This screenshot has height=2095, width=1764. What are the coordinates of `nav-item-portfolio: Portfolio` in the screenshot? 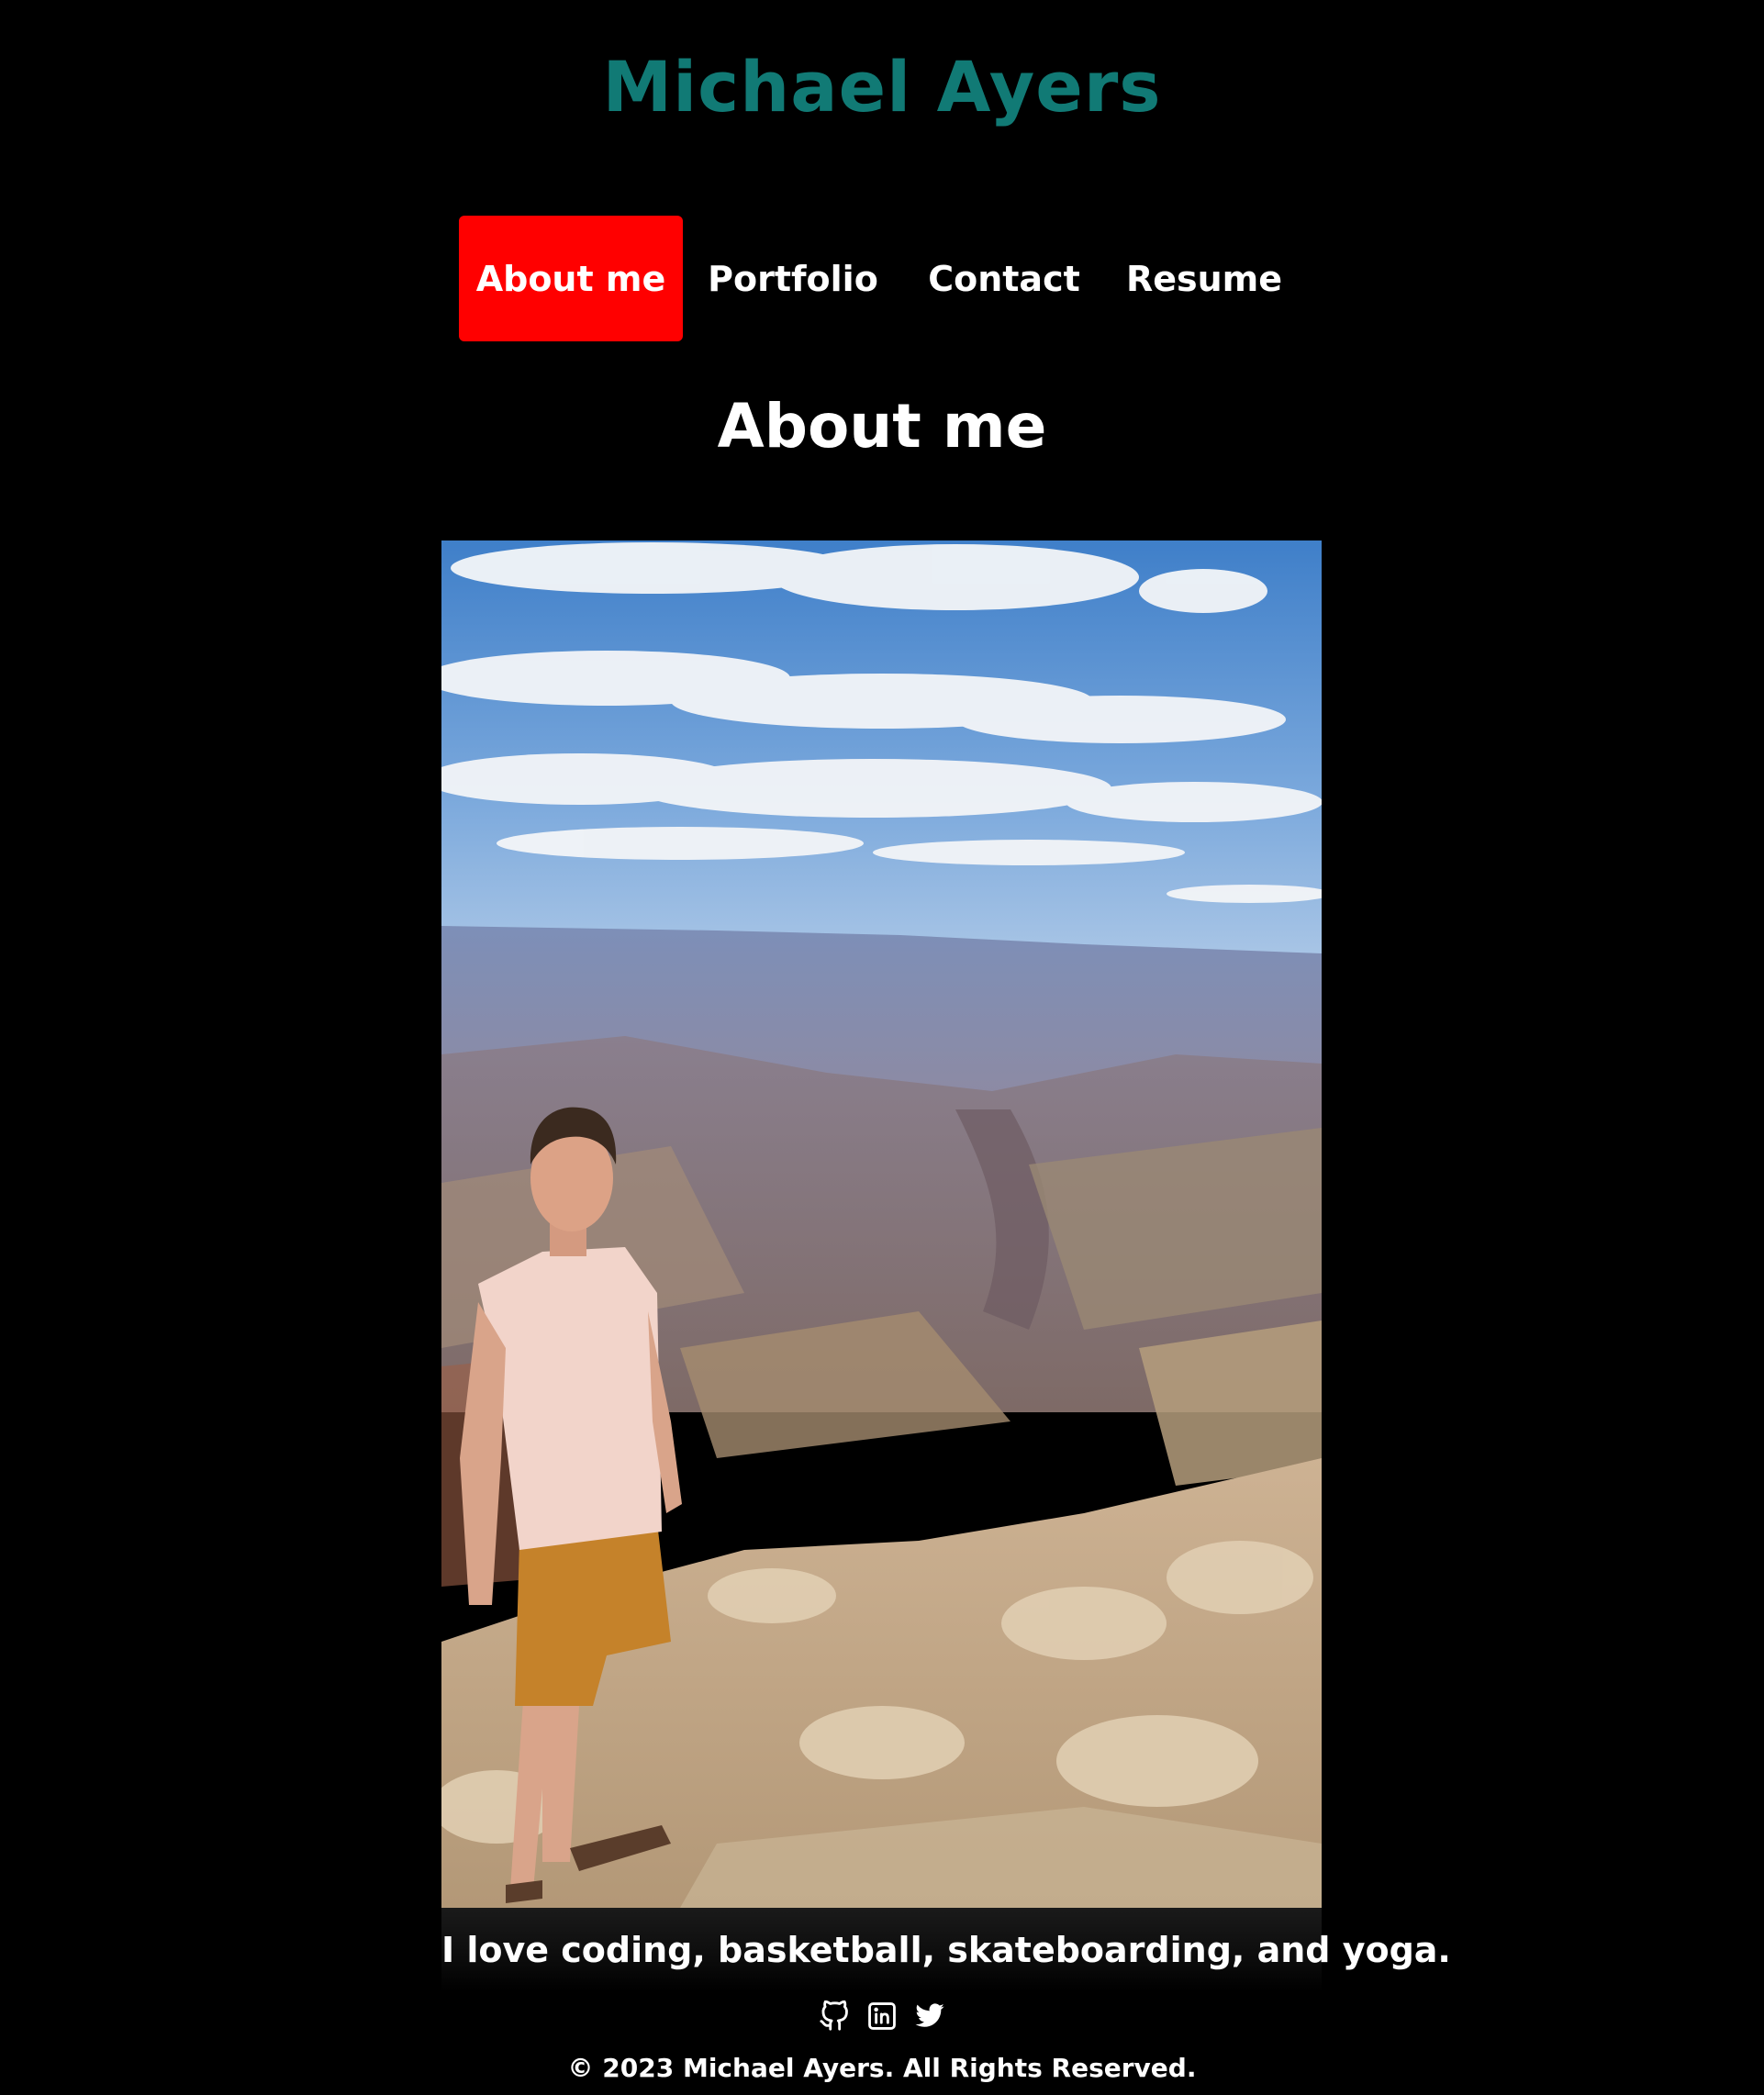 It's located at (793, 278).